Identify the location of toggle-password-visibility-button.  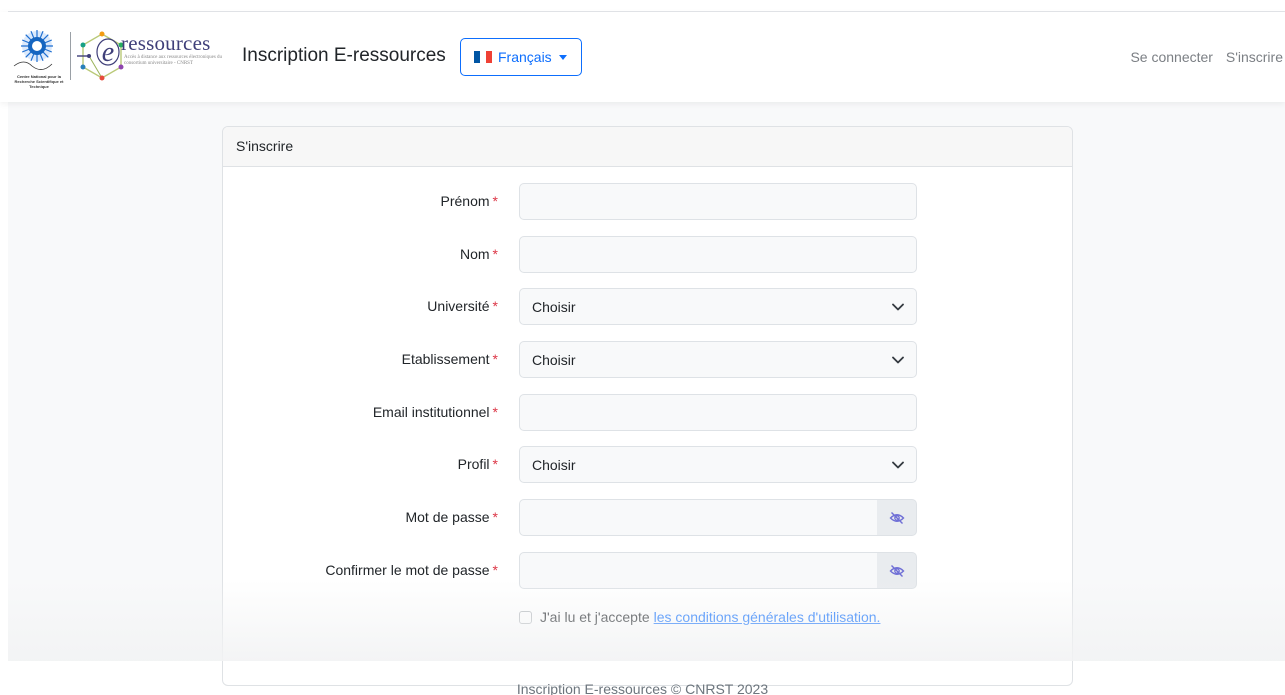
(897, 517).